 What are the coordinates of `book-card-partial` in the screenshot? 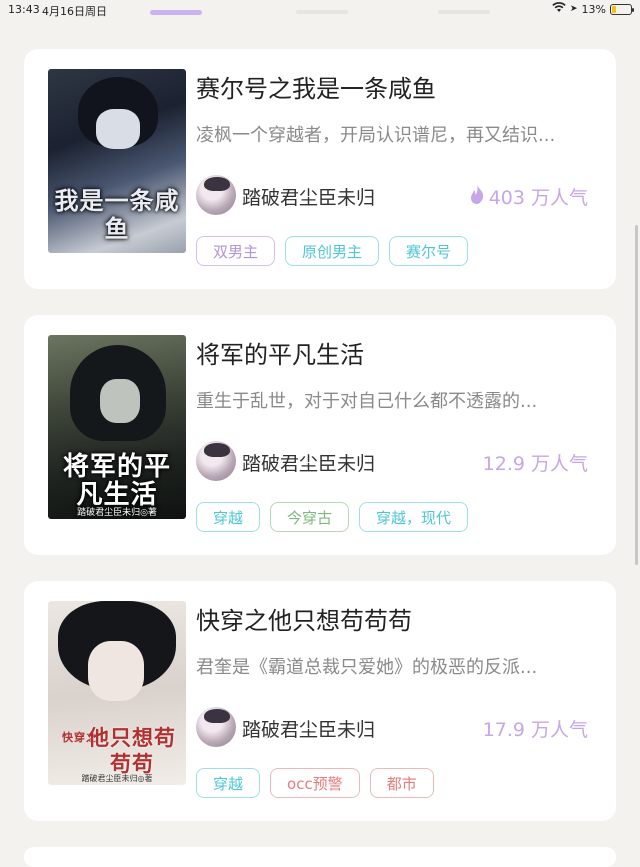 It's located at (320, 857).